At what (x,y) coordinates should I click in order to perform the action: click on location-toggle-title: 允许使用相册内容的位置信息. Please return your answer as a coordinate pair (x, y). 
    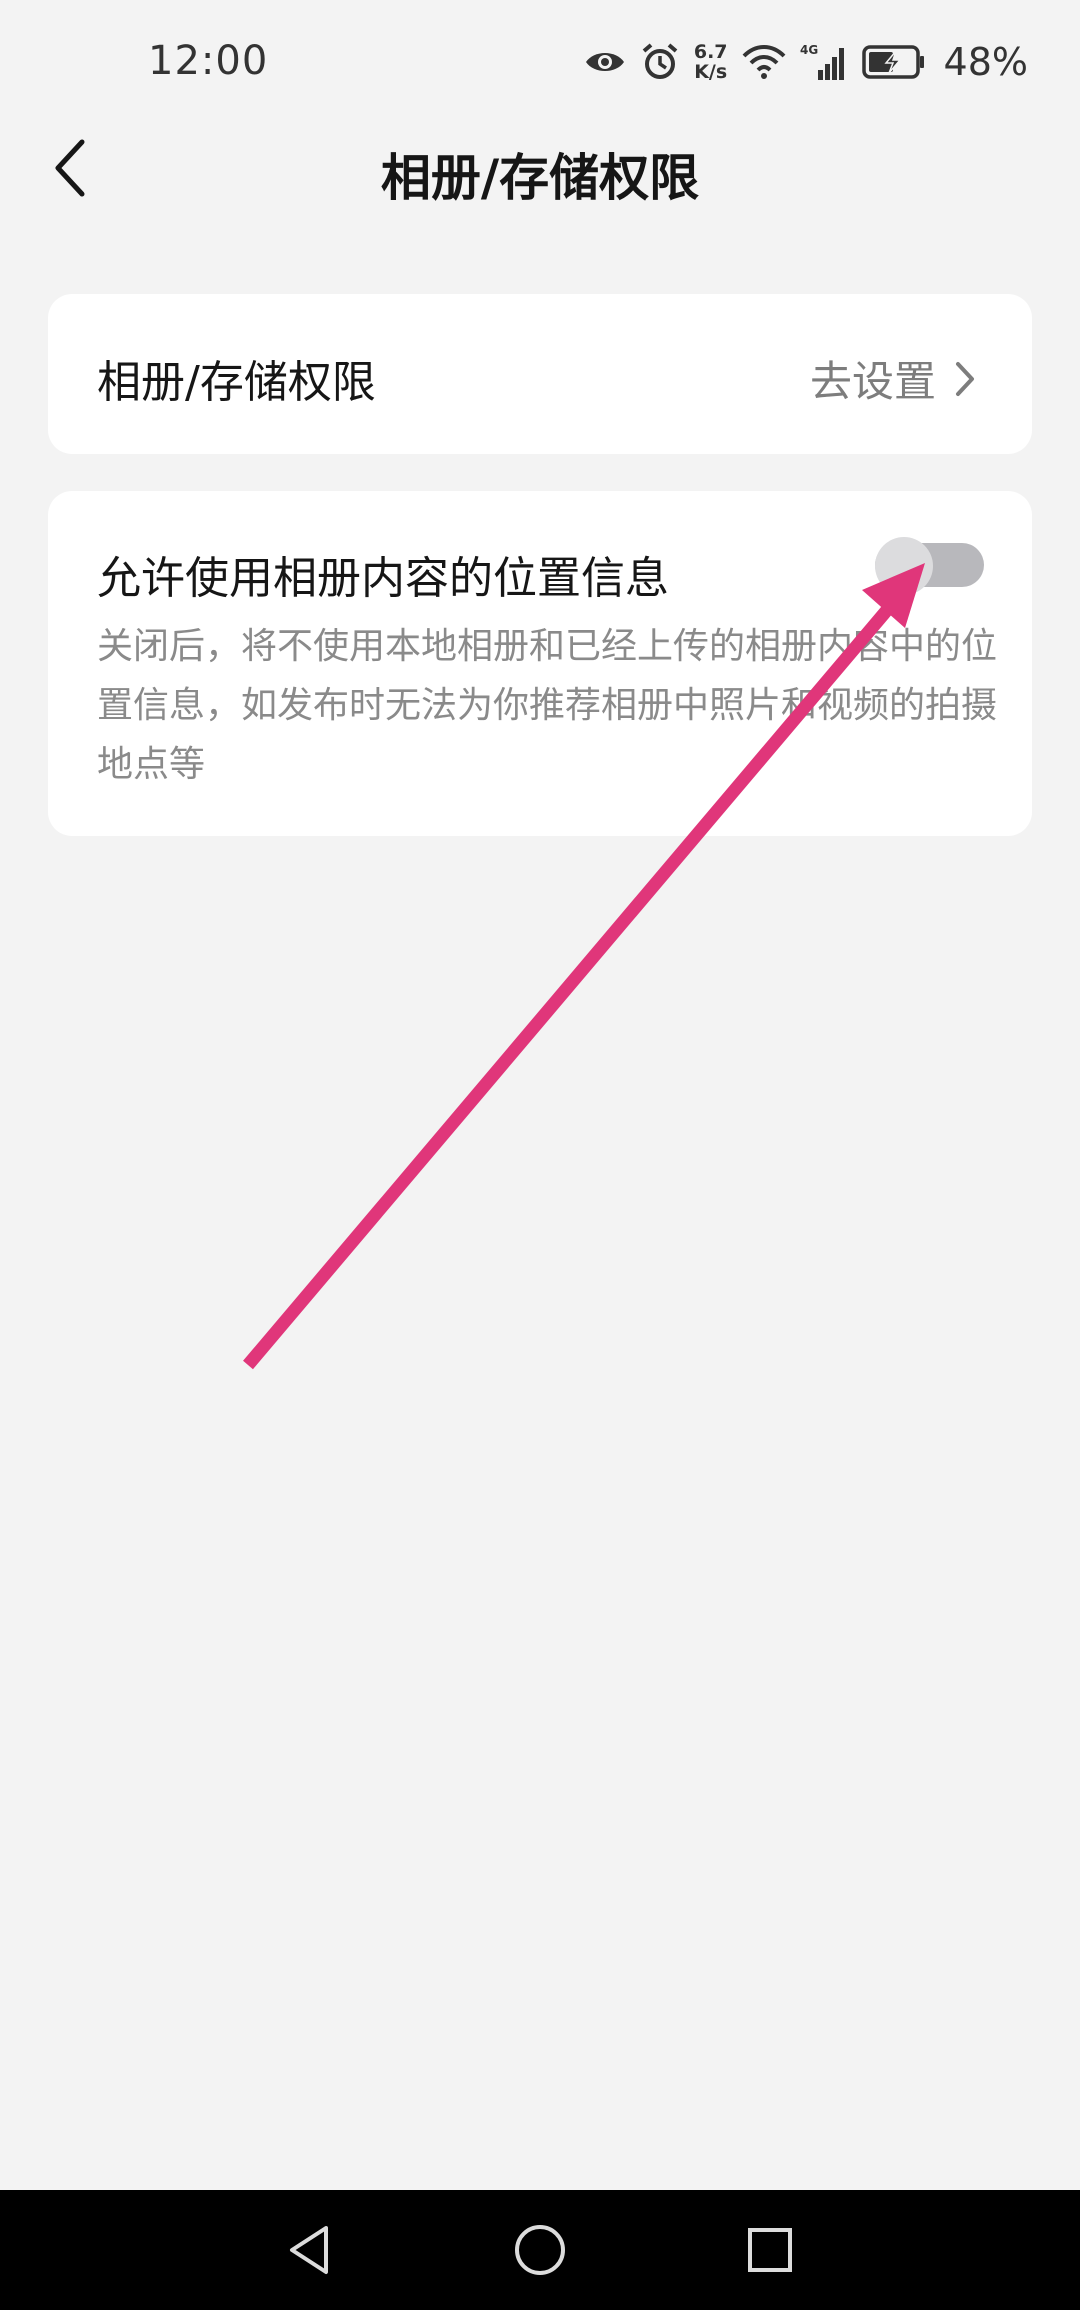
    Looking at the image, I should click on (383, 578).